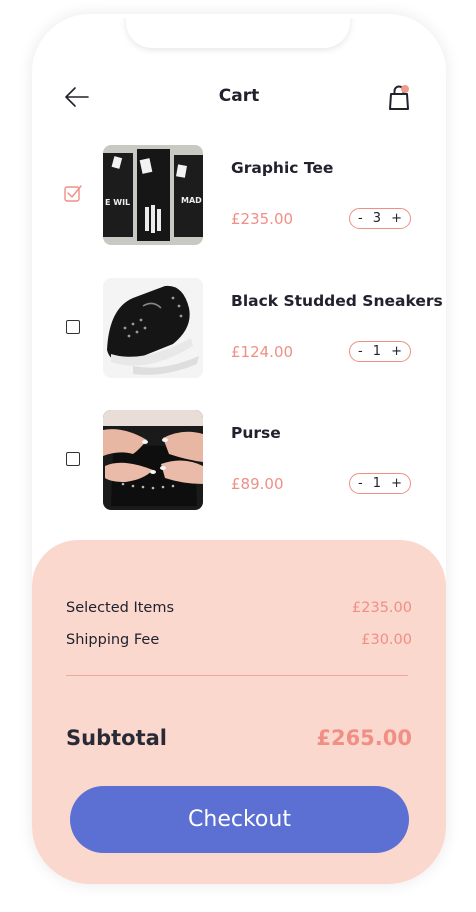 This screenshot has width=476, height=912. What do you see at coordinates (382, 608) in the screenshot?
I see `selected-items-value: £235.00` at bounding box center [382, 608].